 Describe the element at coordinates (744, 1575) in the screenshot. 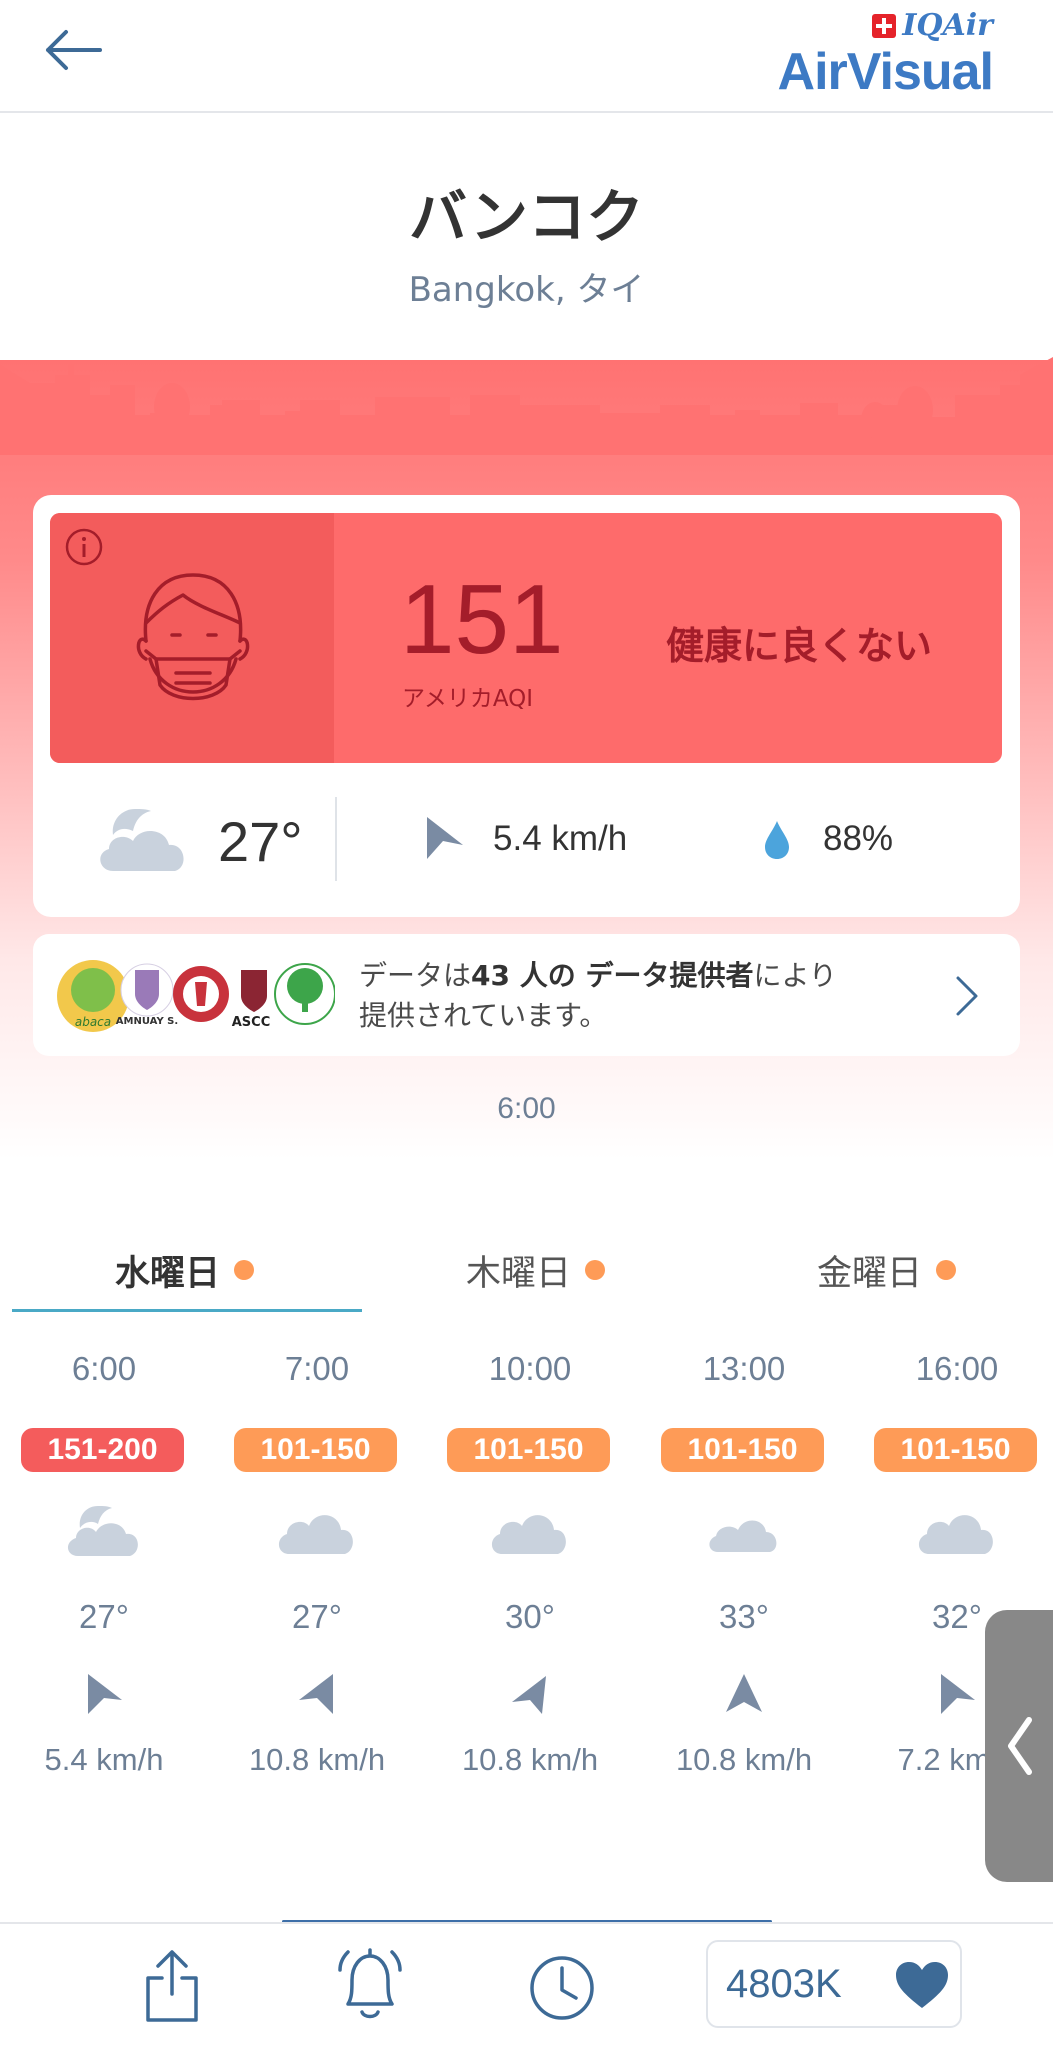

I see `hourly-item: 13:00 101-150 33° 10.8 km/h` at that location.